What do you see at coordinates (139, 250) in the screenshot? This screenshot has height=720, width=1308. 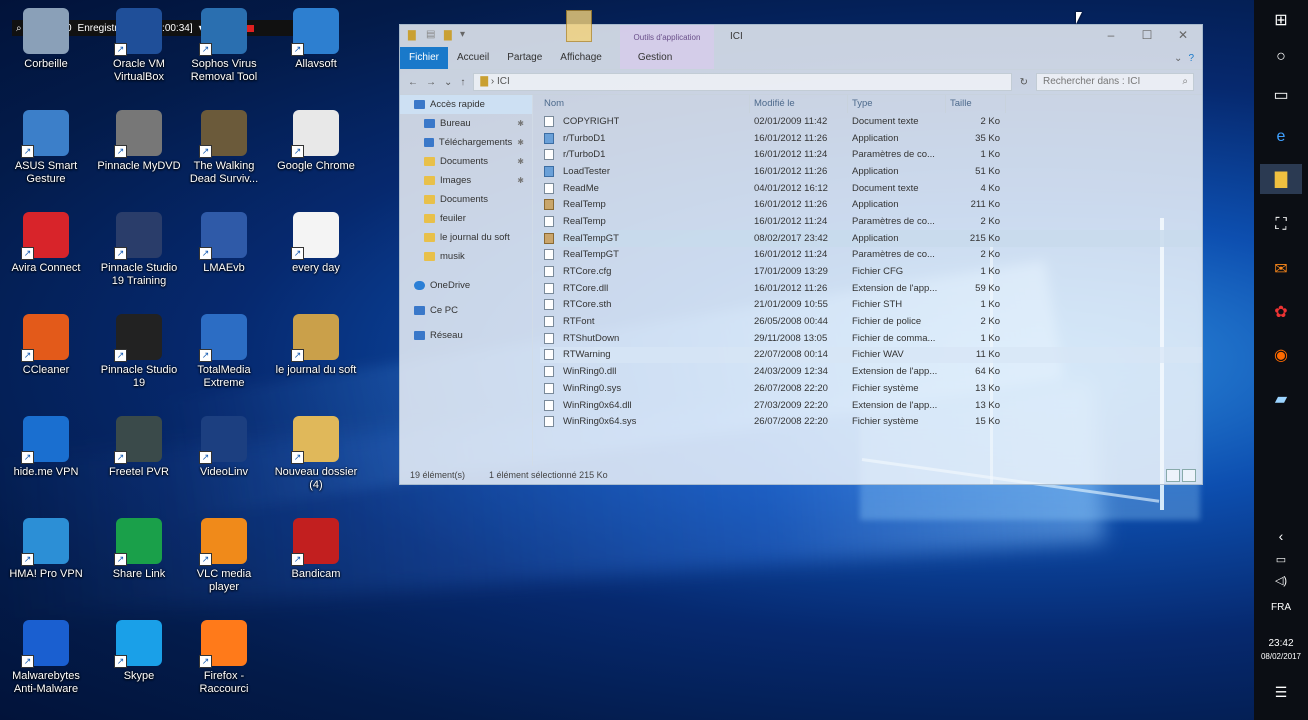 I see `desktop-icon-pinnacle-training: ↗ Pinnacle Studio 19 Training` at bounding box center [139, 250].